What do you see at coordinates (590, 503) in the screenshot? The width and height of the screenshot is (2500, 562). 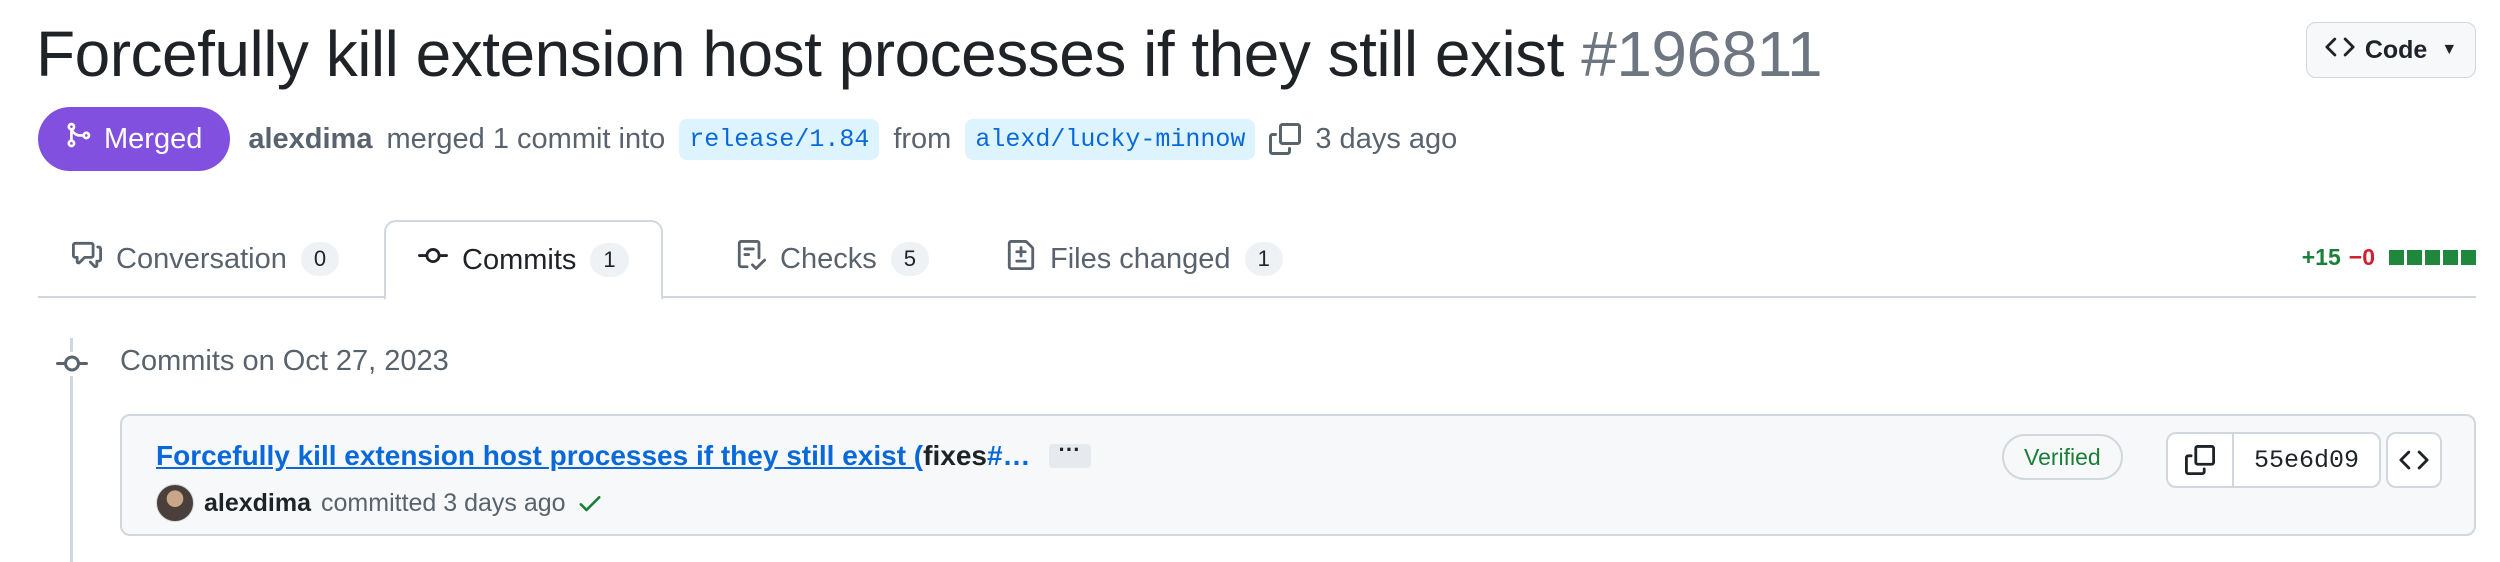 I see `check-icon` at bounding box center [590, 503].